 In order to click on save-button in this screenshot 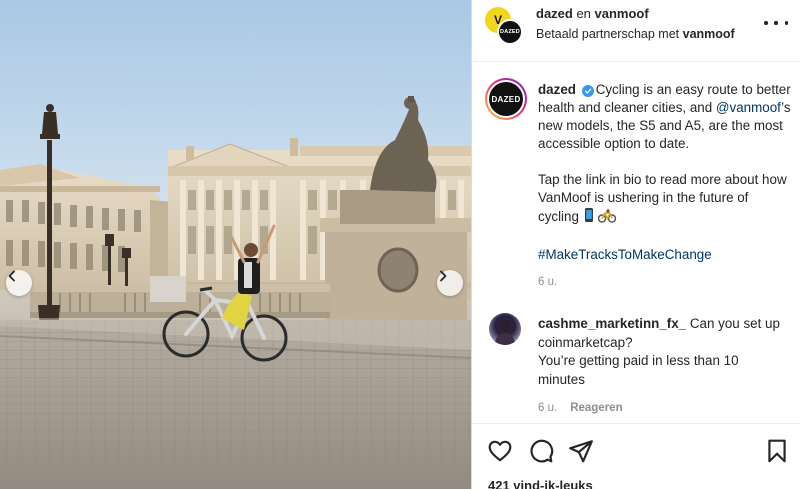, I will do `click(777, 451)`.